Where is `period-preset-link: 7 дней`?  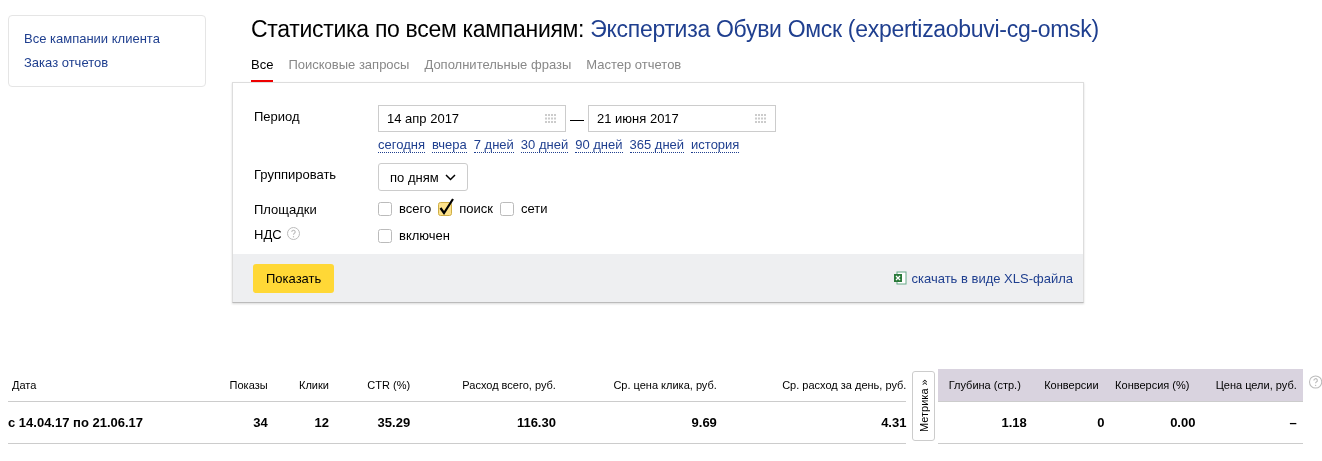
period-preset-link: 7 дней is located at coordinates (493, 145).